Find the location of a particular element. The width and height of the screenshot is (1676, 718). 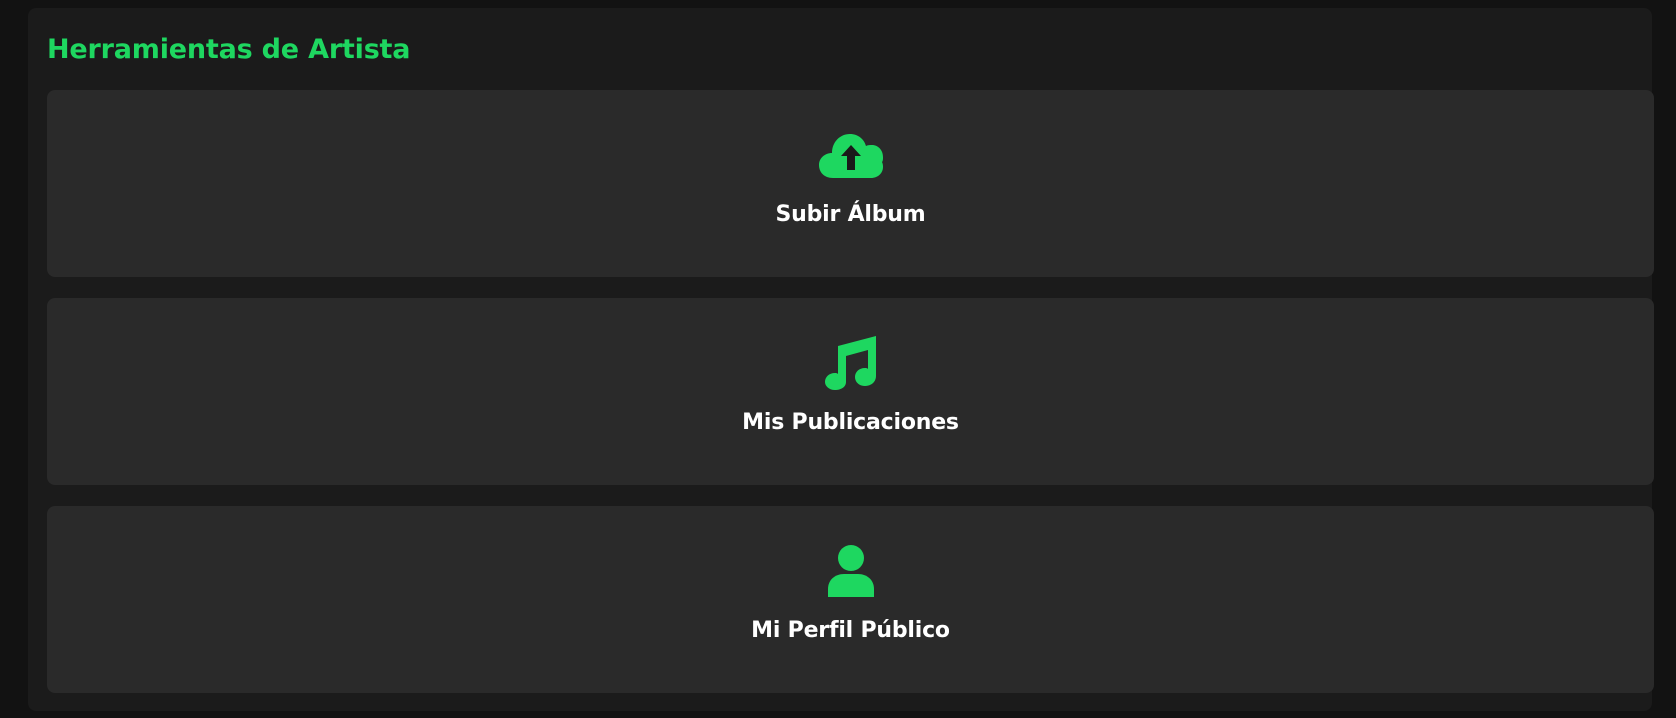

my-publications-label: Mis Publicaciones is located at coordinates (850, 422).